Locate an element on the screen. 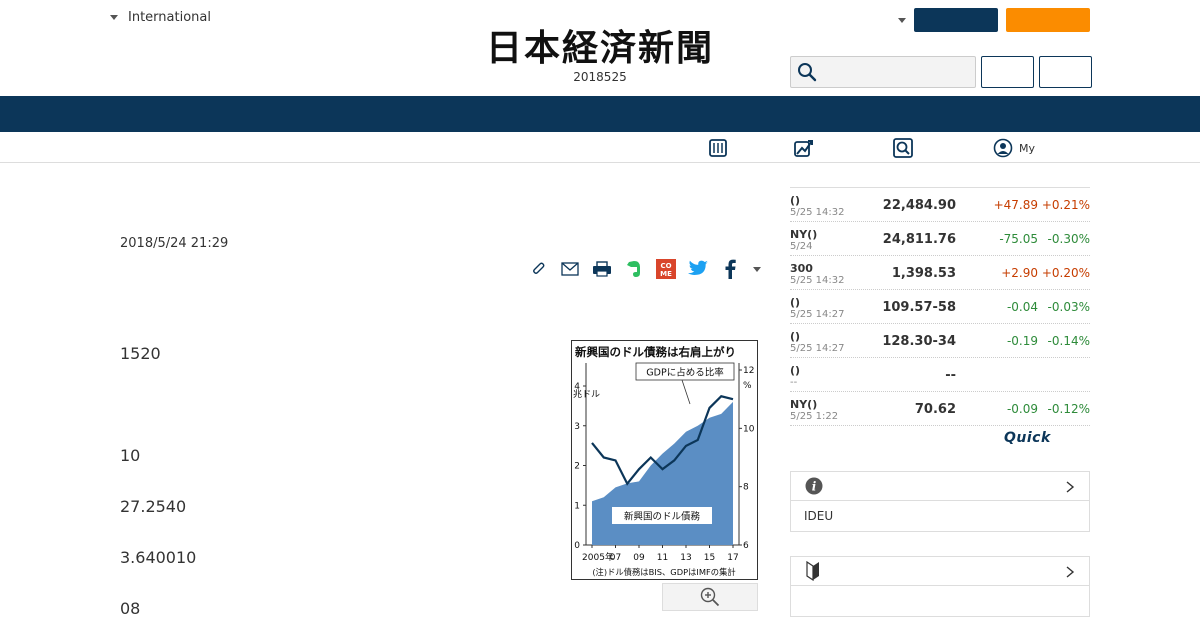 This screenshot has width=1200, height=630. right-tick-label: 6 is located at coordinates (746, 546).